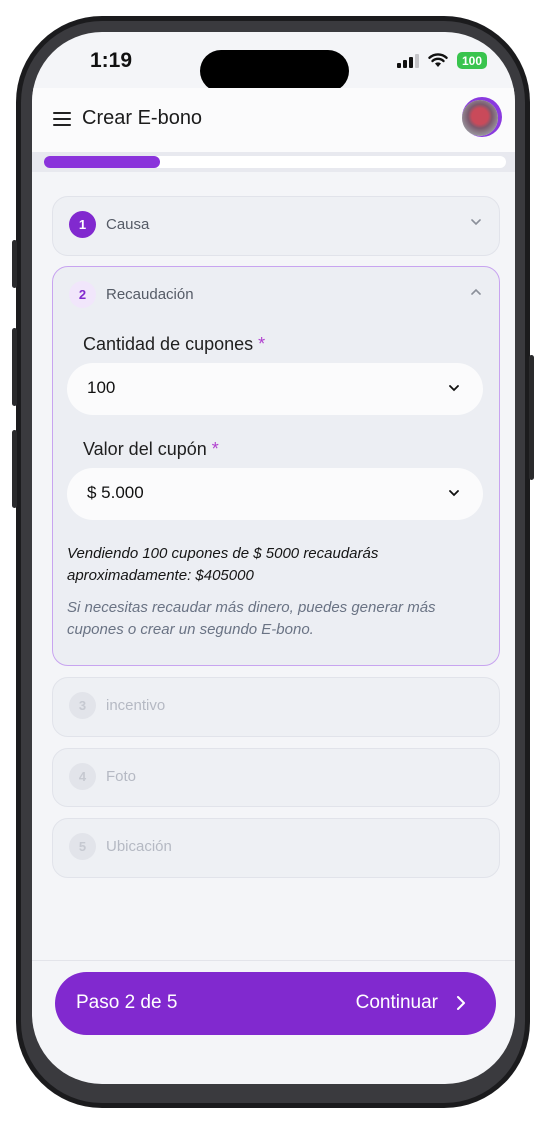  Describe the element at coordinates (275, 389) in the screenshot. I see `coupons-select: 100` at that location.